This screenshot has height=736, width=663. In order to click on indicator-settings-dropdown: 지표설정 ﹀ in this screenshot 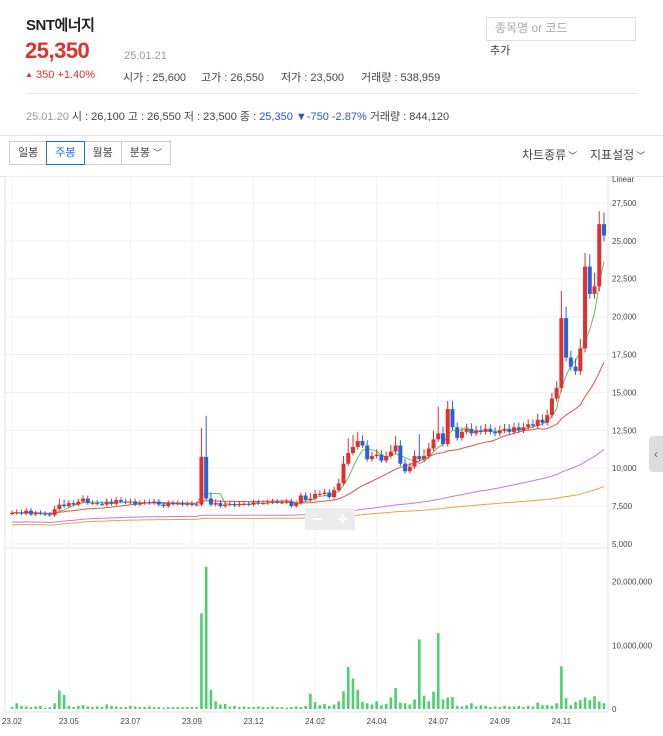, I will do `click(617, 154)`.